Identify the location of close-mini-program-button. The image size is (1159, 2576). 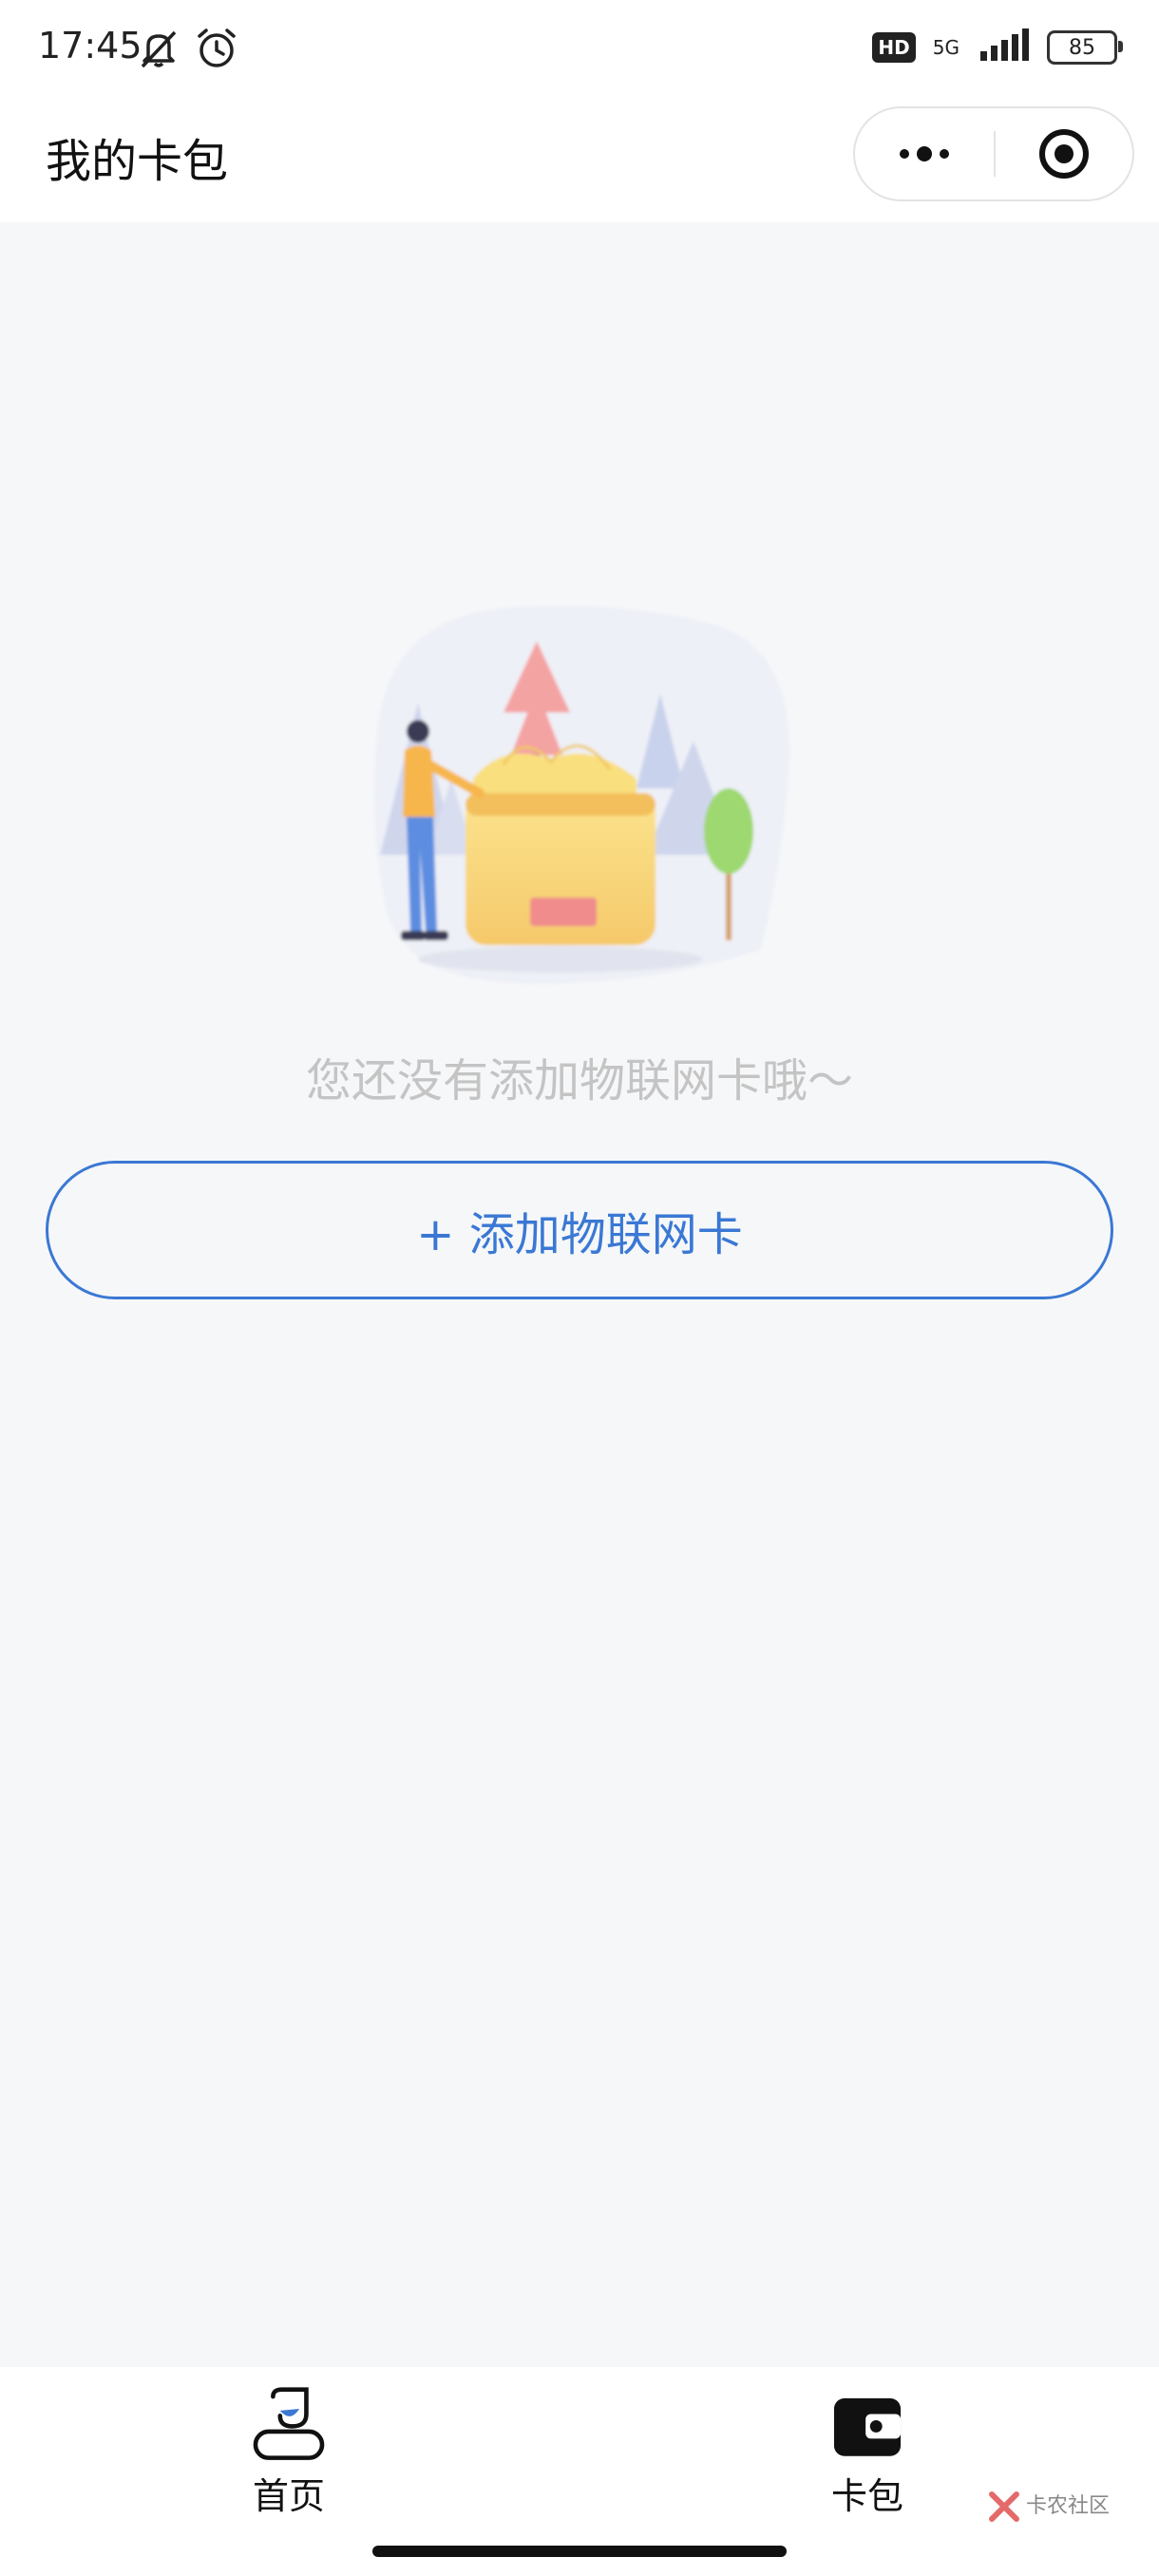
(1064, 153).